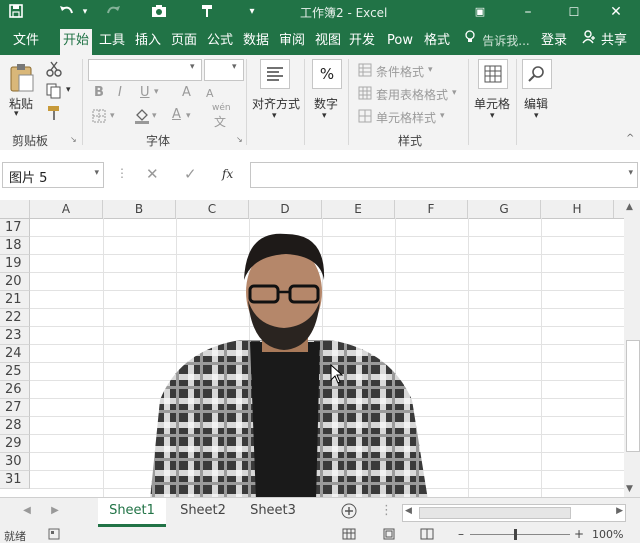 This screenshot has width=640, height=544. I want to click on scroll-up-icon: ▲, so click(629, 207).